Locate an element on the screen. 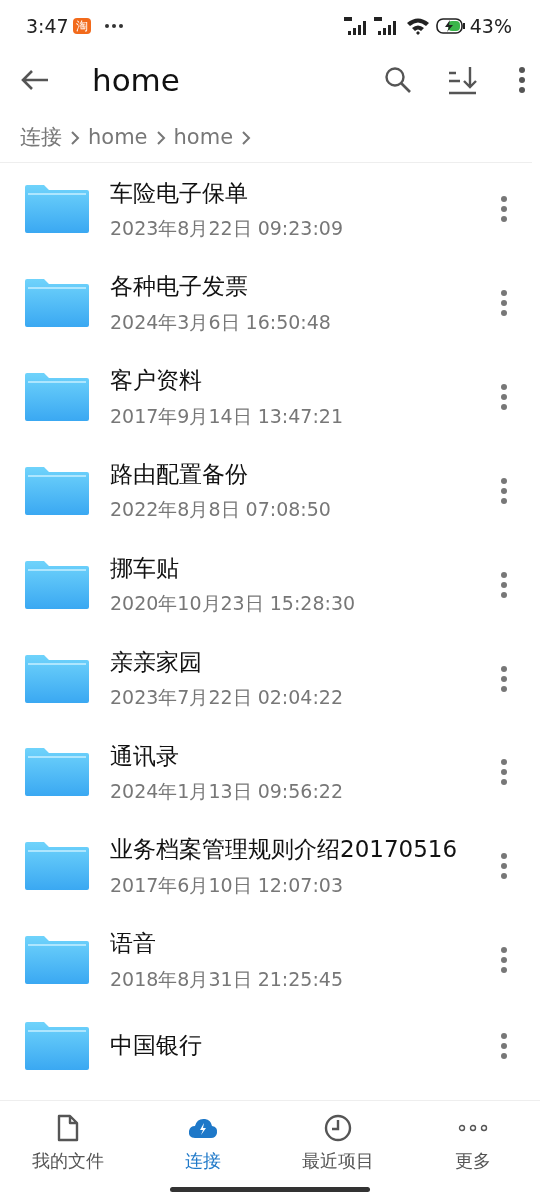 This screenshot has height=1200, width=540. document-icon is located at coordinates (67, 1128).